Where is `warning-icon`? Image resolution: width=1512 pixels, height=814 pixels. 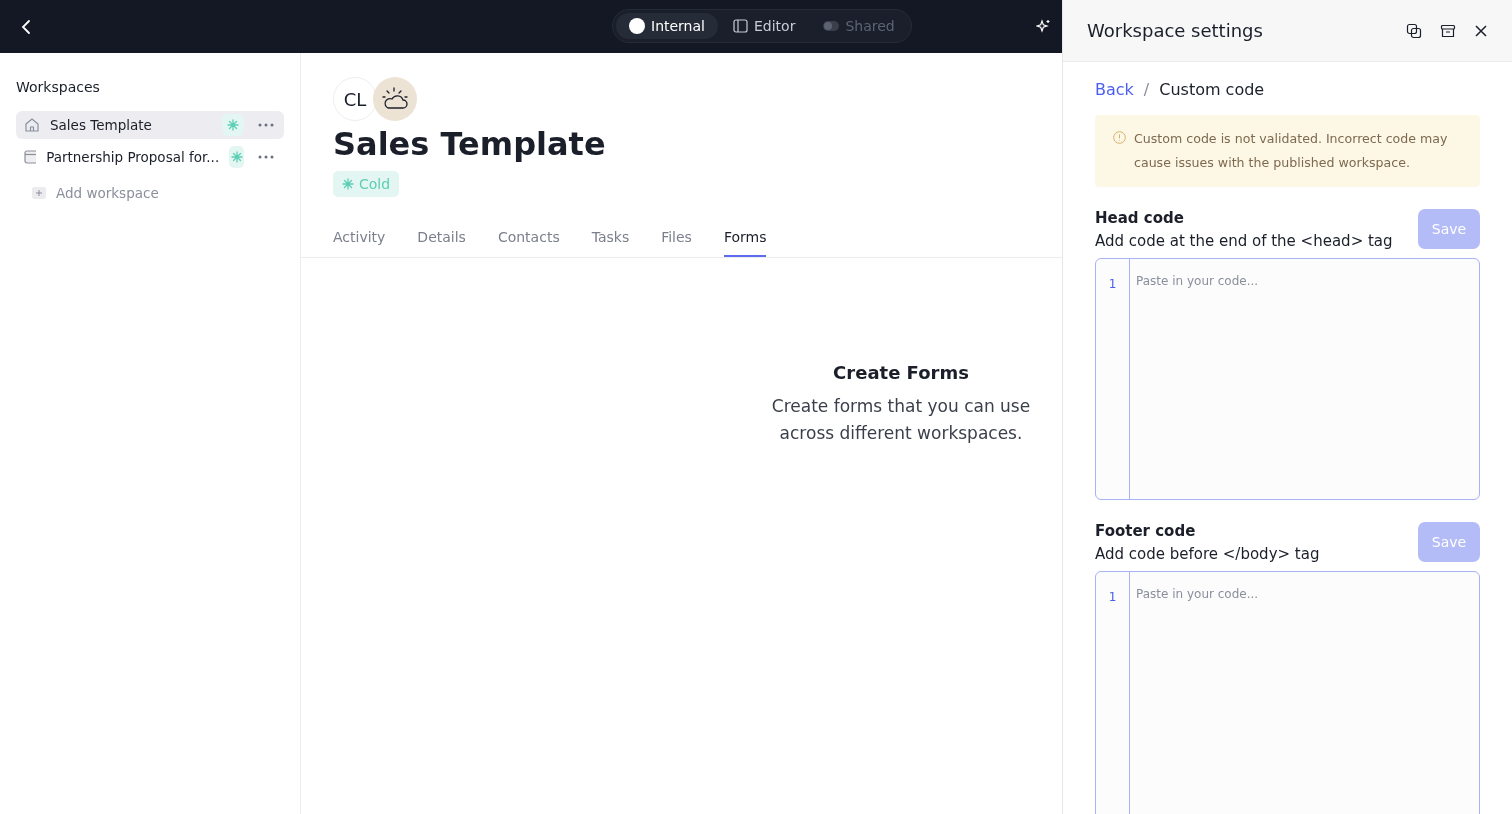 warning-icon is located at coordinates (1119, 137).